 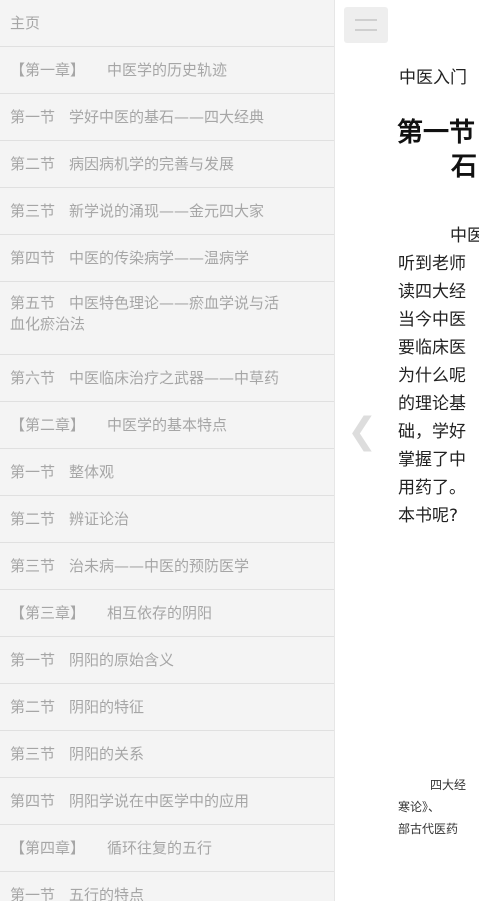 What do you see at coordinates (436, 133) in the screenshot?
I see `chapter-title-line-1: 第一节` at bounding box center [436, 133].